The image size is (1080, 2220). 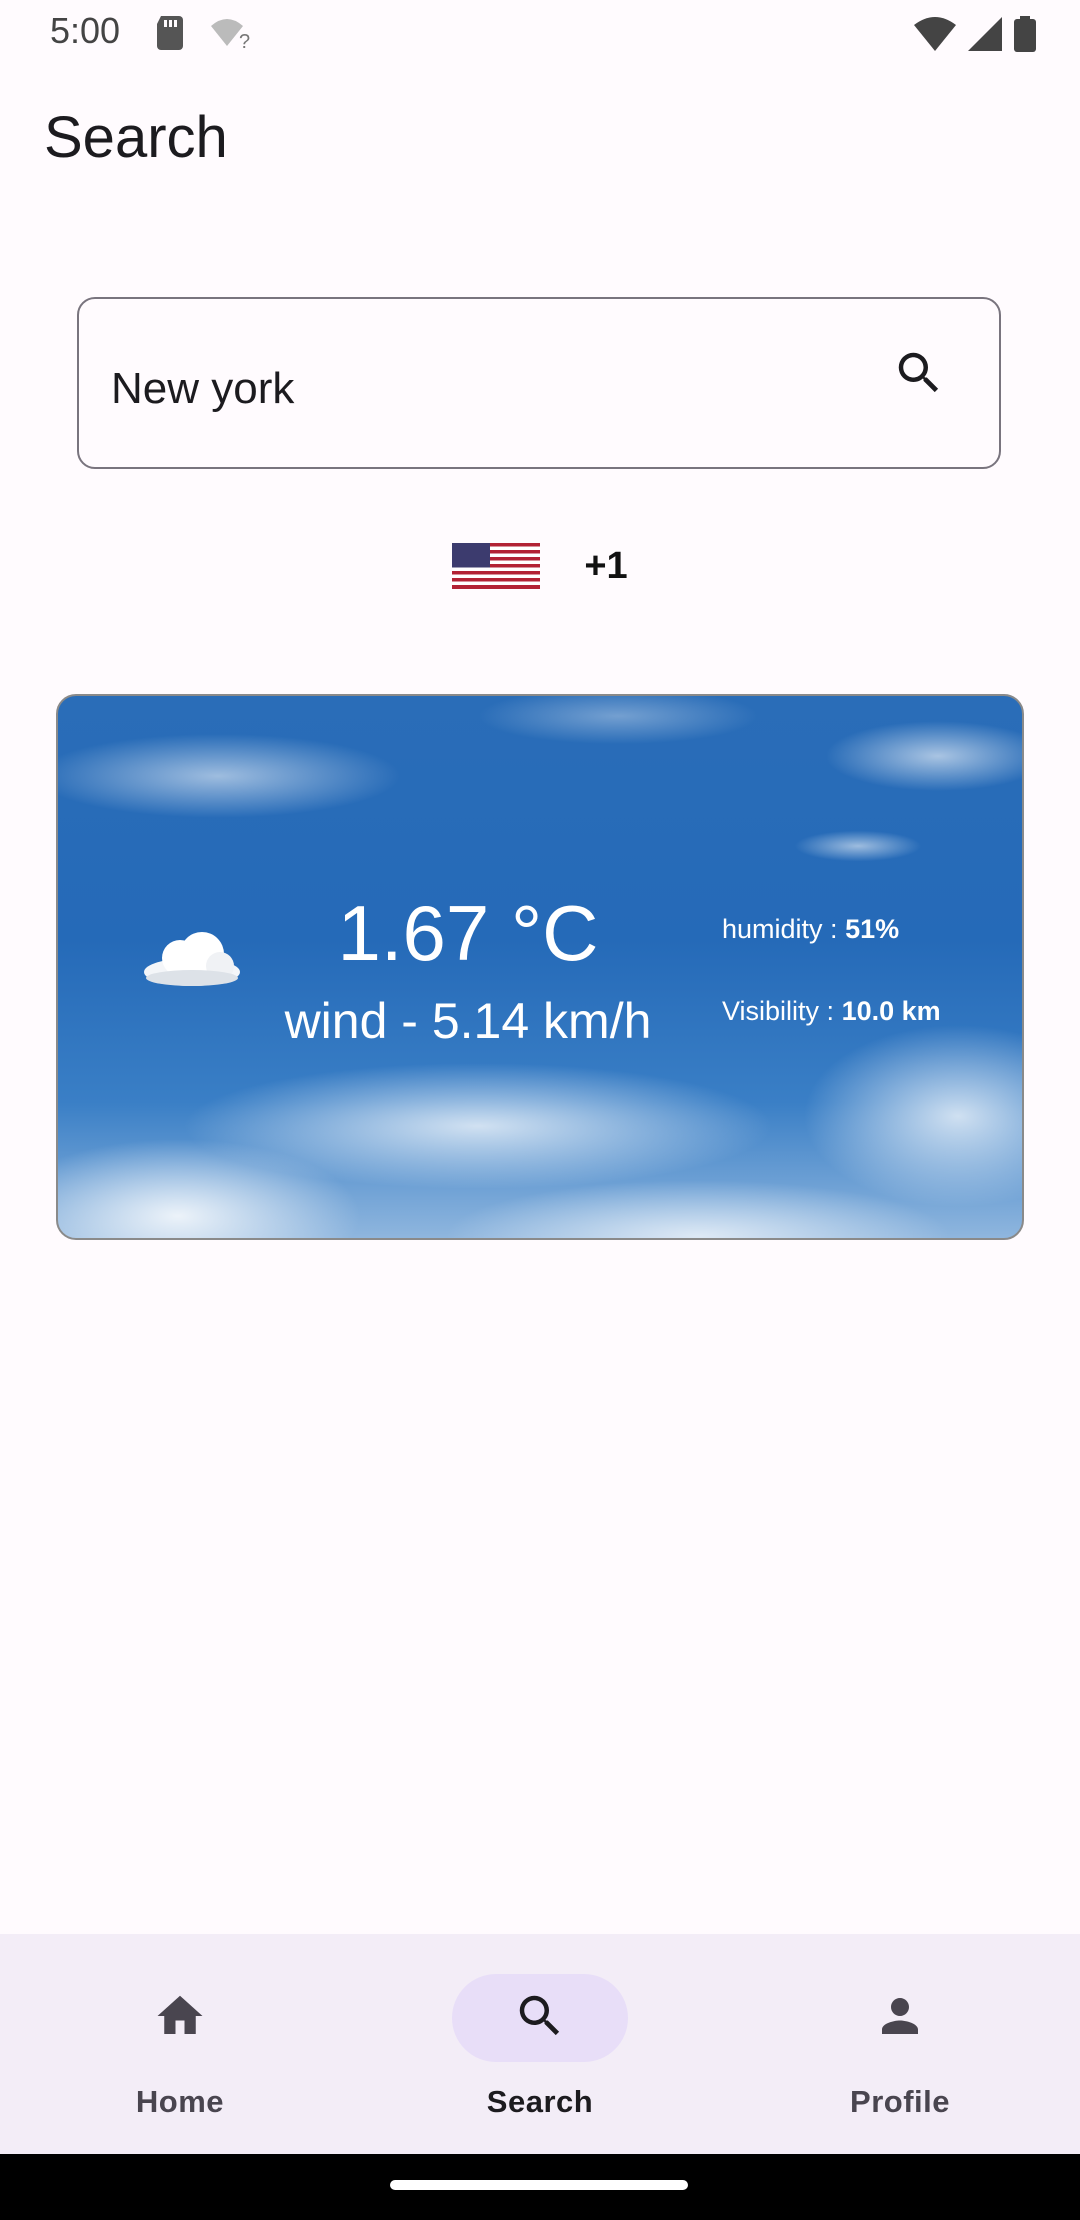 What do you see at coordinates (778, 1011) in the screenshot?
I see `visibility-label: Visibility :` at bounding box center [778, 1011].